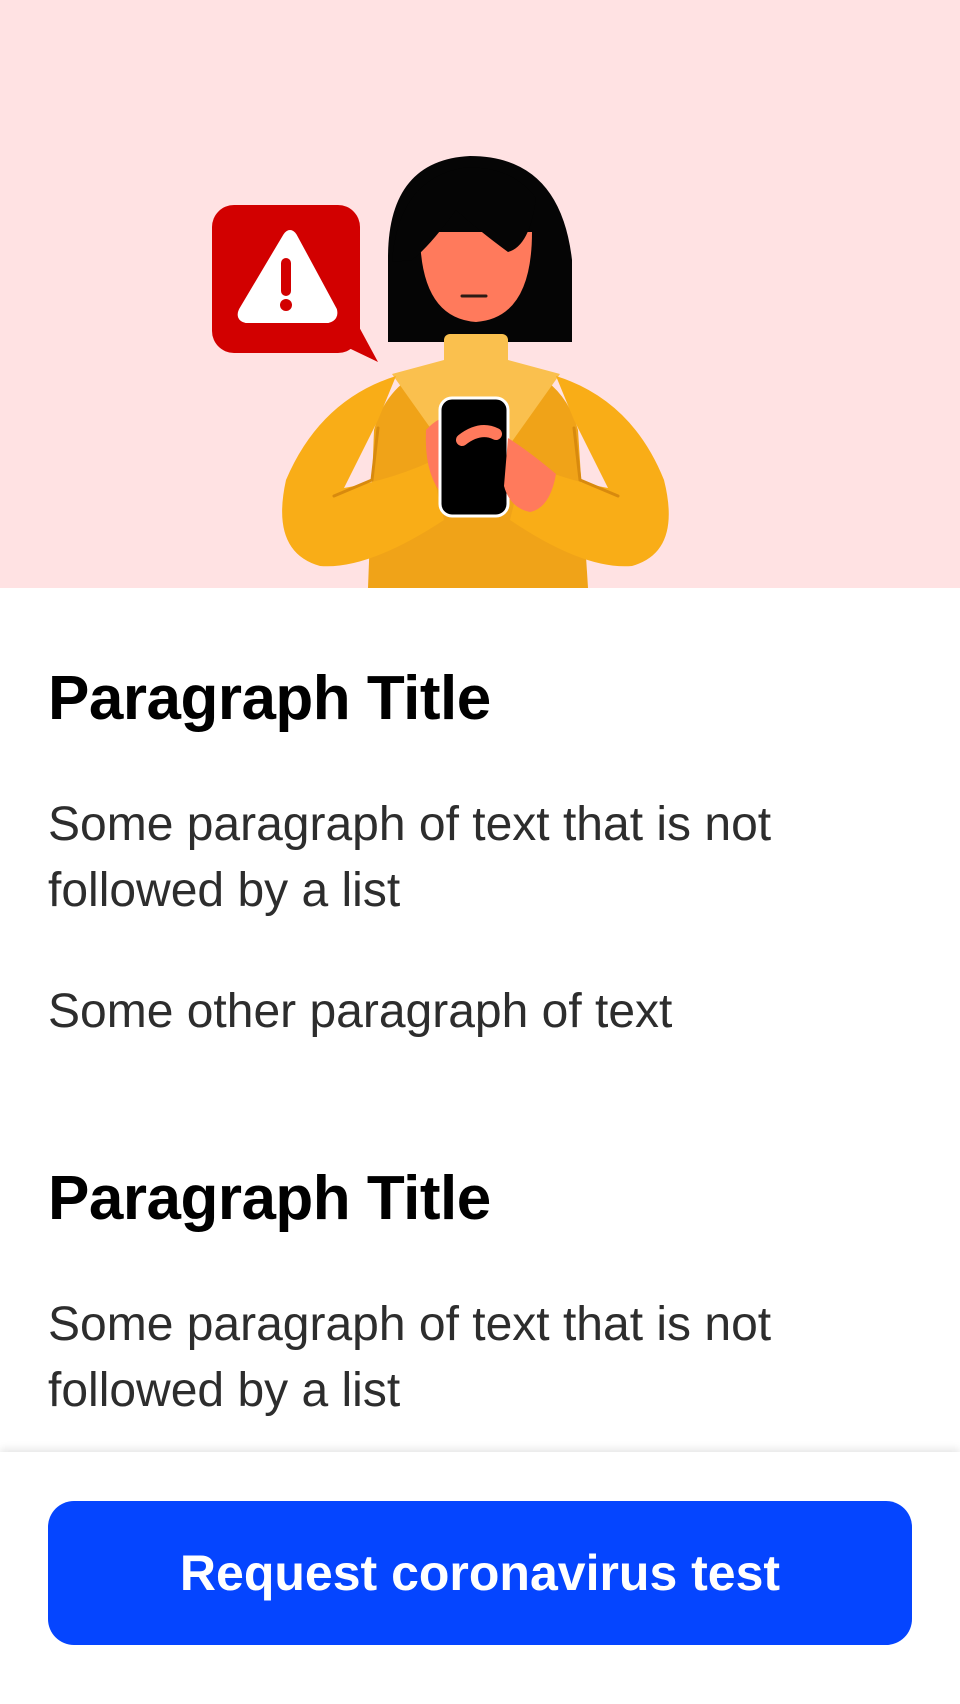  I want to click on footer-bar: Request coronavirus test, so click(480, 1578).